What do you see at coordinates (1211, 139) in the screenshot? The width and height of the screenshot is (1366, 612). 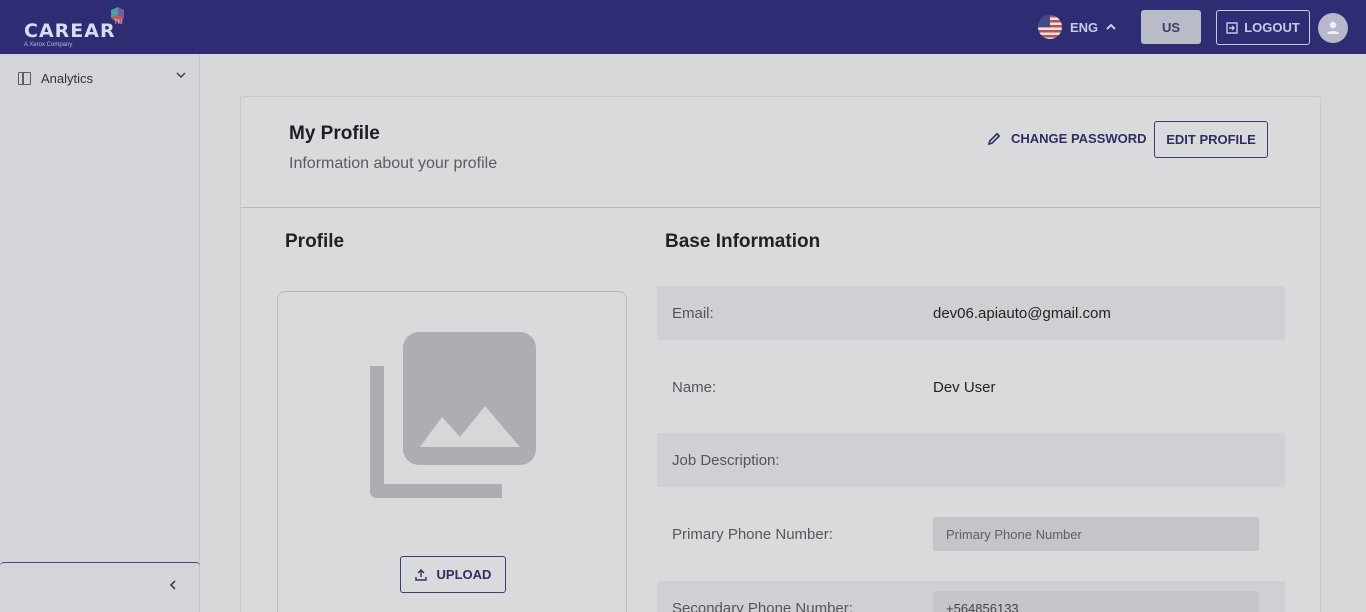 I see `edit-profile-button: EDIT PROFILE` at bounding box center [1211, 139].